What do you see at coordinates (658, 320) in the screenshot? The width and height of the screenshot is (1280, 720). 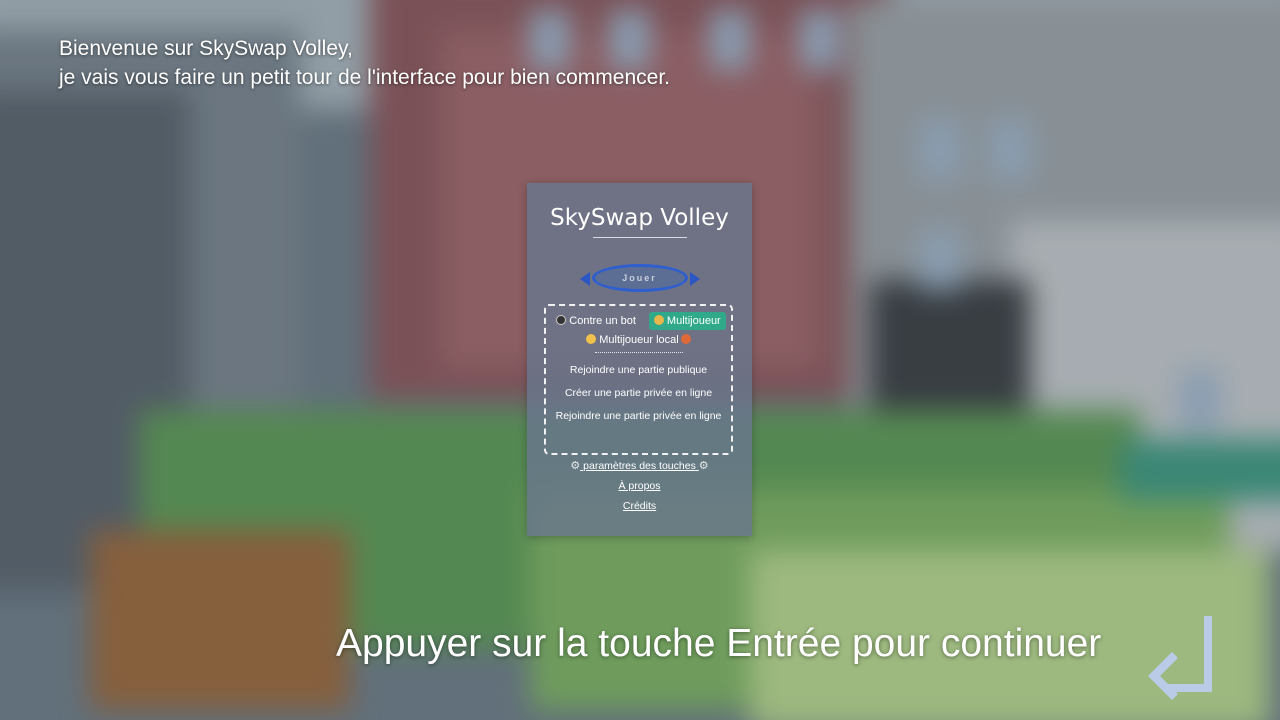 I see `globe-icon` at bounding box center [658, 320].